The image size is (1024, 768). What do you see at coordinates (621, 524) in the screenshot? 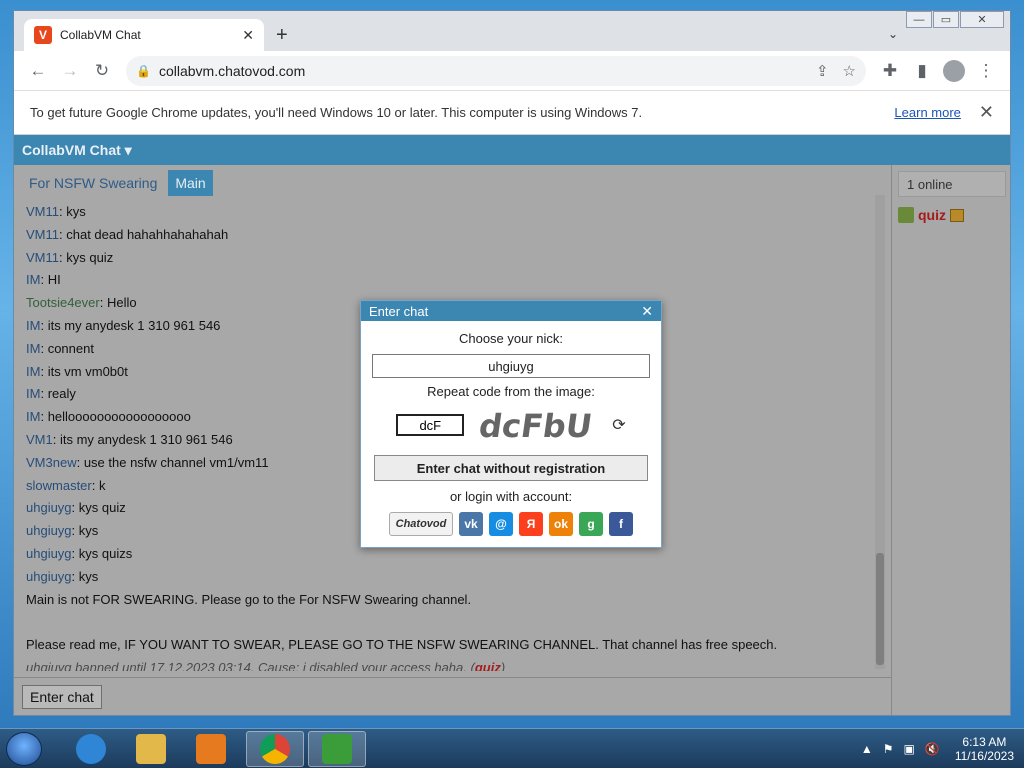
I see `social-login-facebook-icon: f` at bounding box center [621, 524].